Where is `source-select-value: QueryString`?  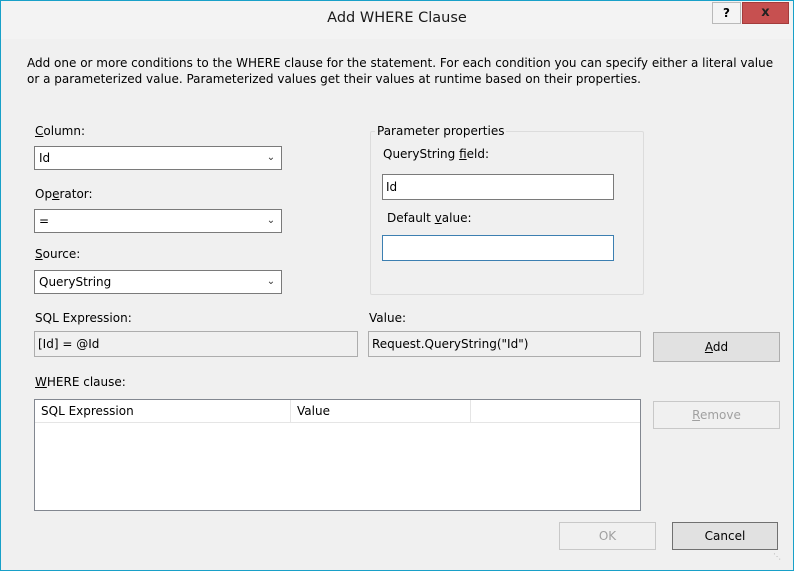
source-select-value: QueryString is located at coordinates (75, 282).